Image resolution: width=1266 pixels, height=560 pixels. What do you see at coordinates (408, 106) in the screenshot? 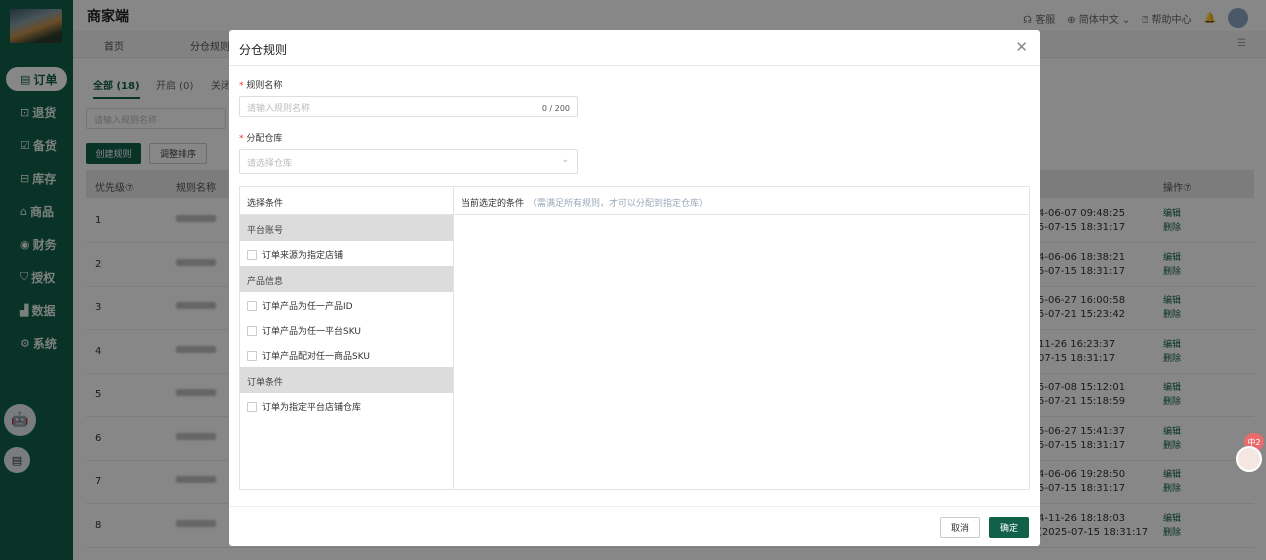
I see `rule-name-input: 请输入规则名称 0 / 200` at bounding box center [408, 106].